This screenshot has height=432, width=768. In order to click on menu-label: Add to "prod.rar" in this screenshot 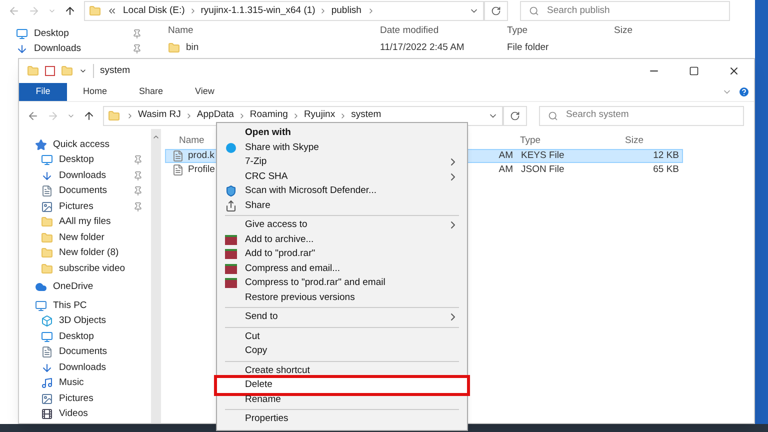, I will do `click(280, 254)`.